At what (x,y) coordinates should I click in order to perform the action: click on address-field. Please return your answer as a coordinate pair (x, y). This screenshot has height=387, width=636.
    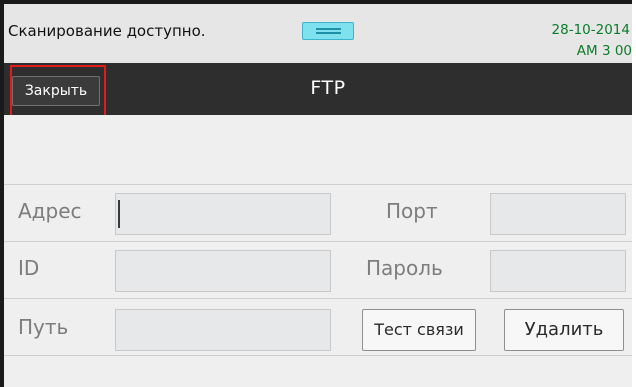
    Looking at the image, I should click on (223, 214).